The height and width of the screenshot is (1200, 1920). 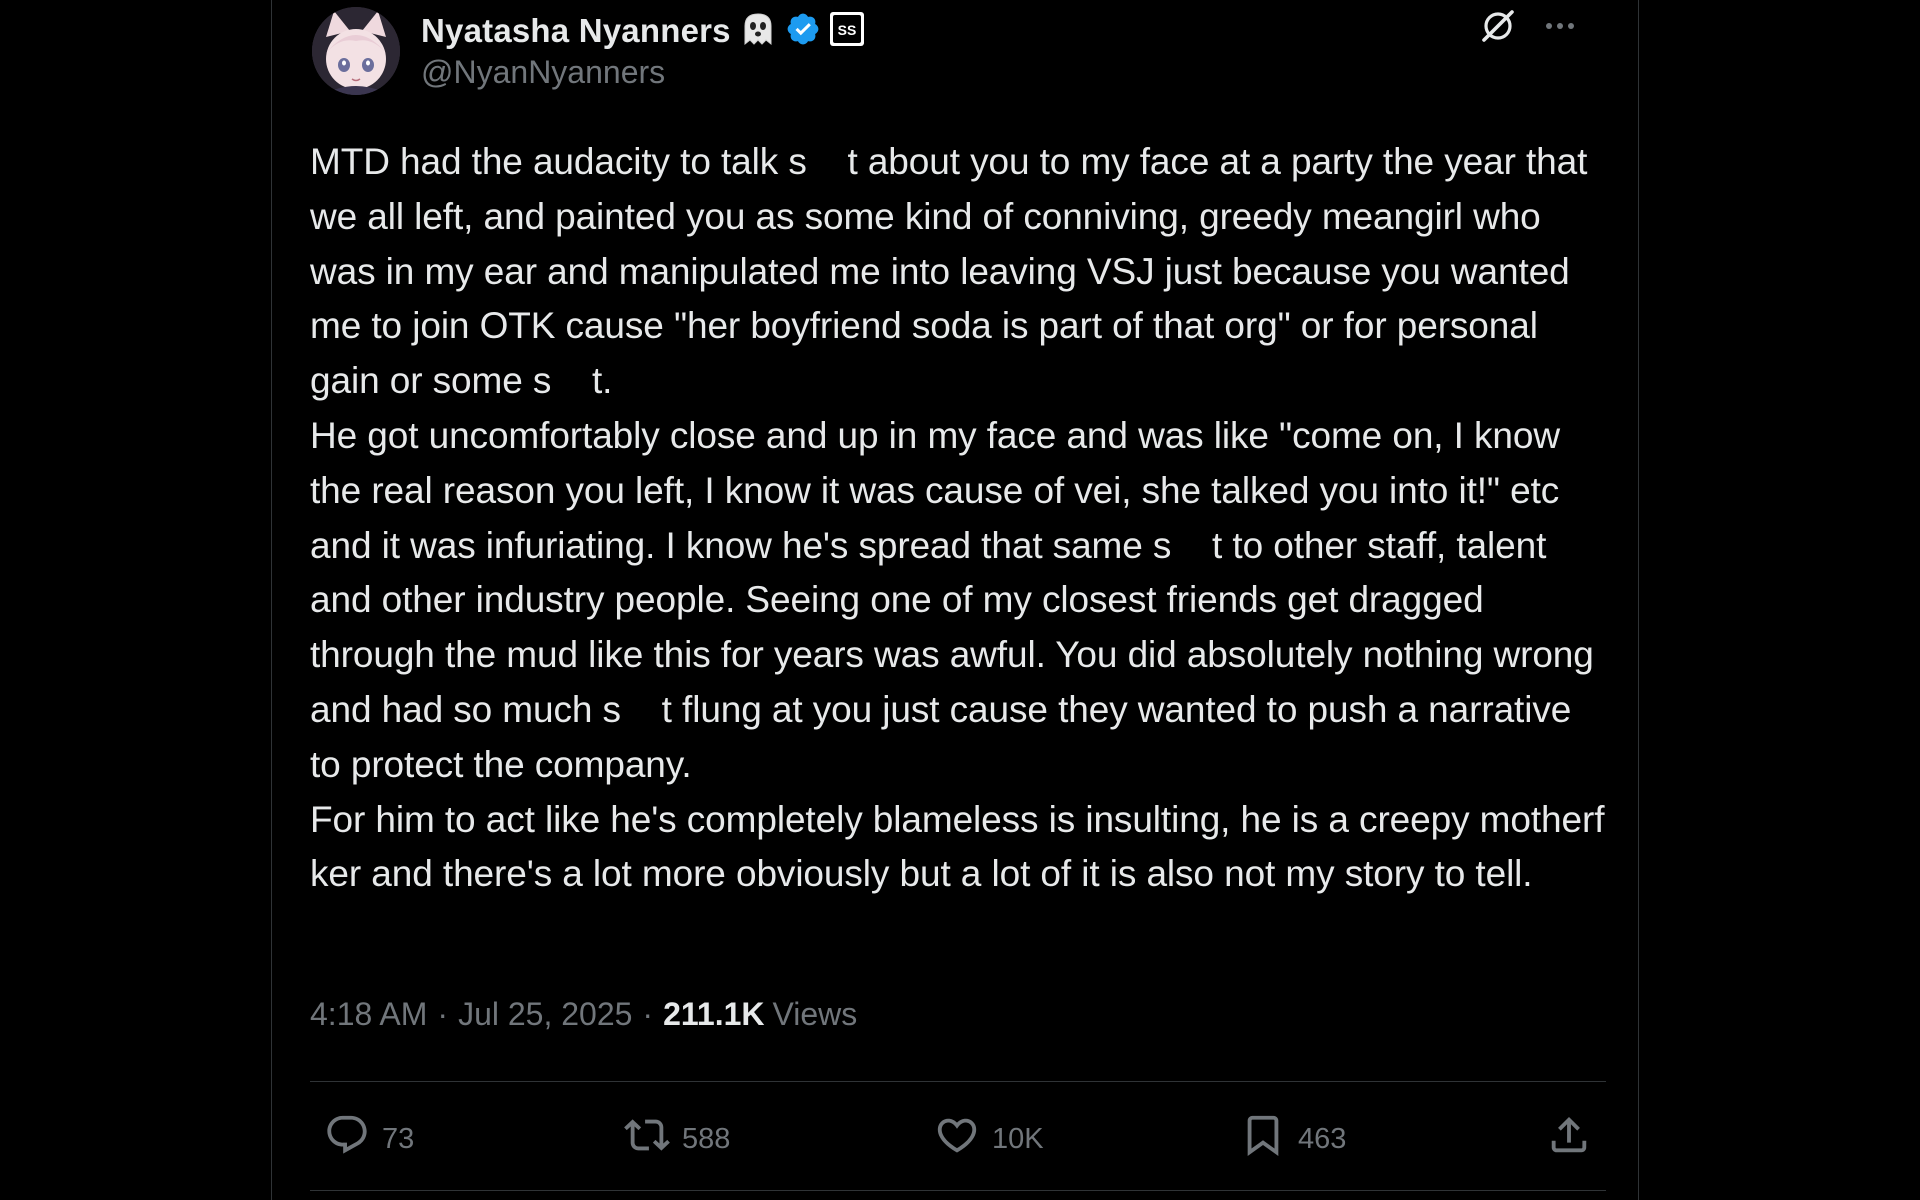 What do you see at coordinates (347, 1139) in the screenshot?
I see `reply-icon` at bounding box center [347, 1139].